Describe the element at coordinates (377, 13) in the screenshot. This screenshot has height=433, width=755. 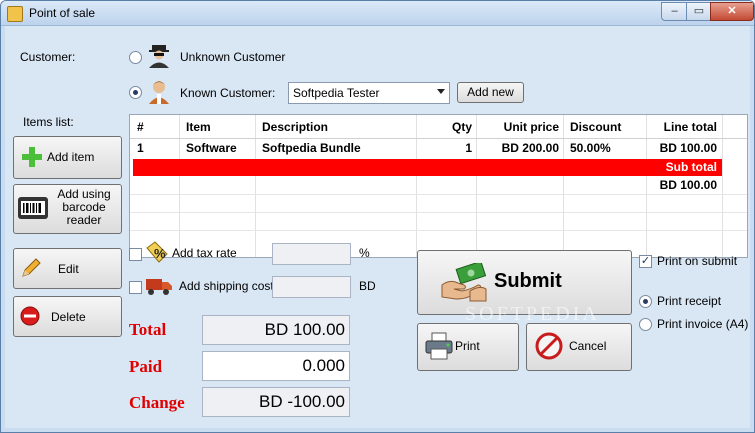
I see `title-bar: Point of sale – ▭ ✕` at that location.